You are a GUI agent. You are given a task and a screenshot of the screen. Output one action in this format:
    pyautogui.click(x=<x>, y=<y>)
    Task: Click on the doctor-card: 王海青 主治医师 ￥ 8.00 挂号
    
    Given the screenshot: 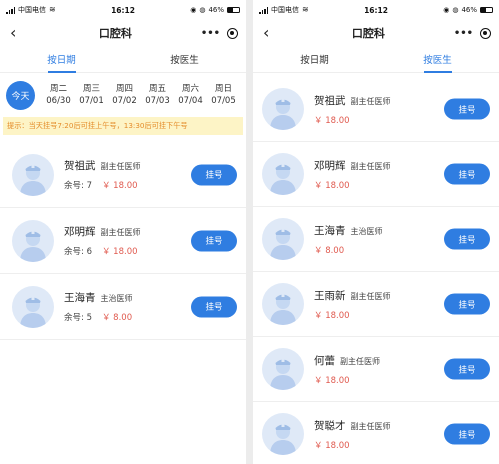 What is the action you would take?
    pyautogui.click(x=376, y=239)
    